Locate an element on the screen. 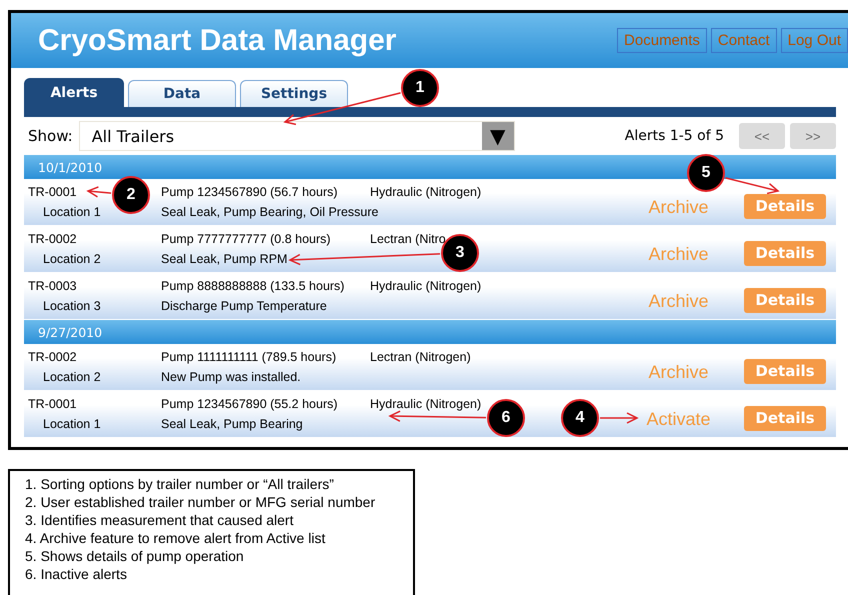 The height and width of the screenshot is (595, 848). legend-item: 3. Identifies measurement that caused alert is located at coordinates (159, 520).